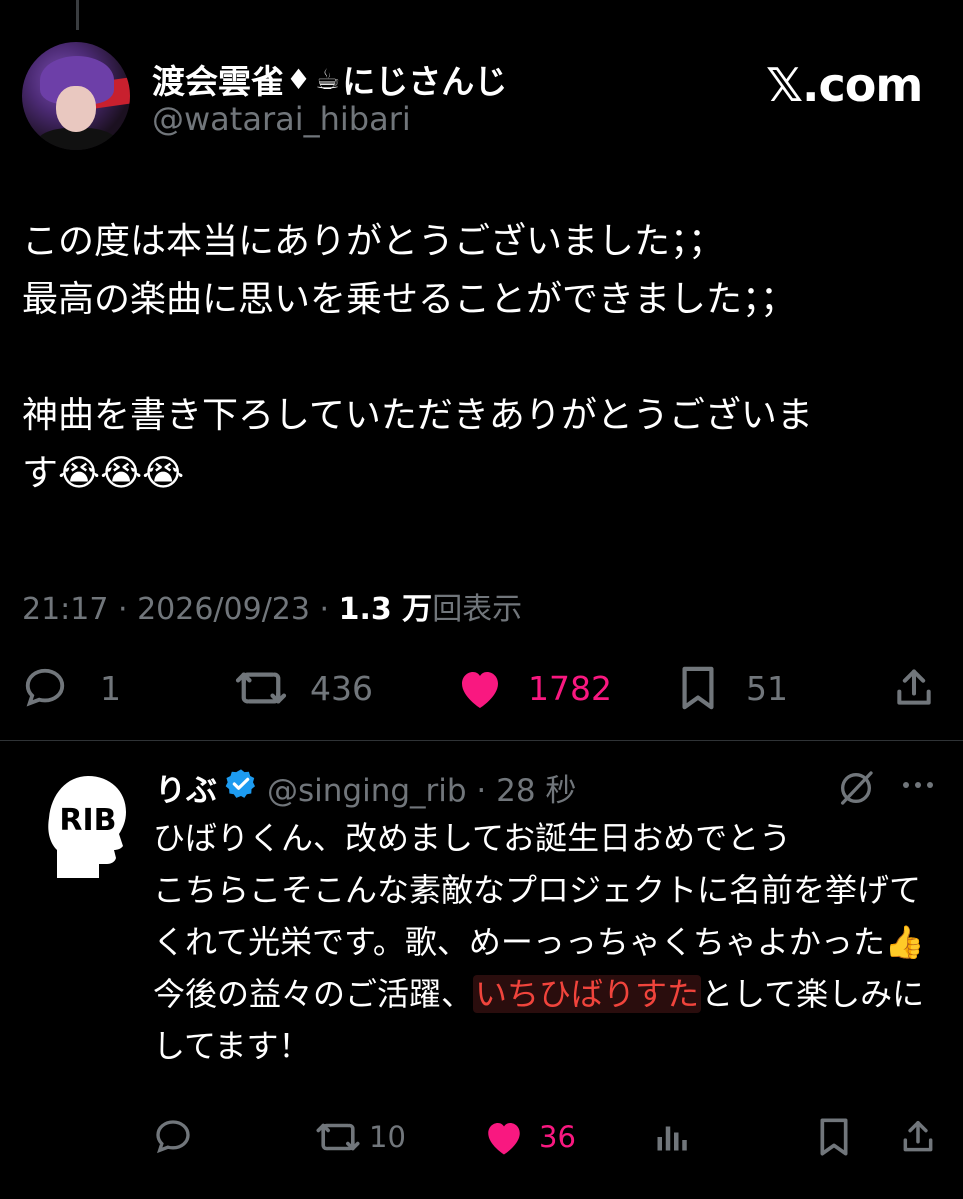  I want to click on like-button: 1782, so click(534, 688).